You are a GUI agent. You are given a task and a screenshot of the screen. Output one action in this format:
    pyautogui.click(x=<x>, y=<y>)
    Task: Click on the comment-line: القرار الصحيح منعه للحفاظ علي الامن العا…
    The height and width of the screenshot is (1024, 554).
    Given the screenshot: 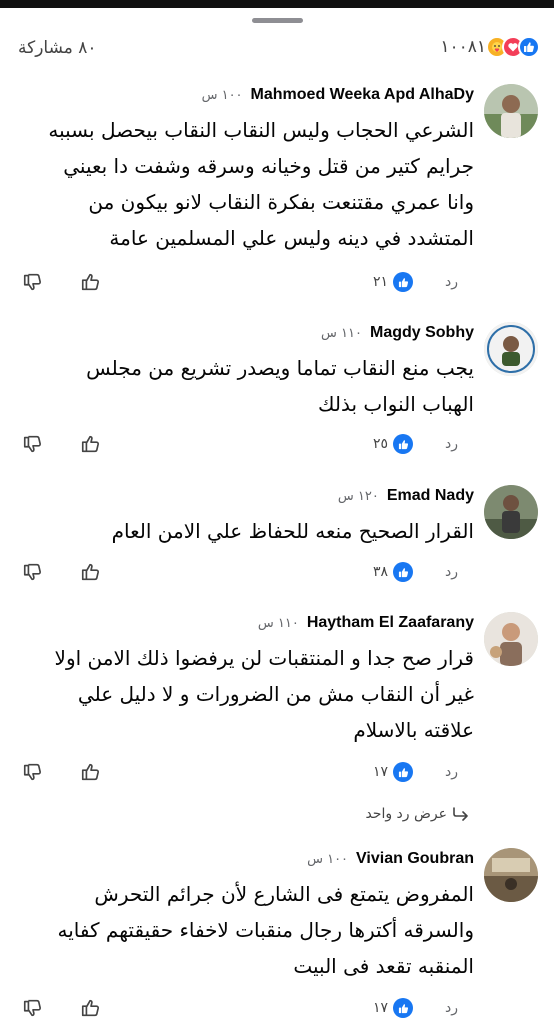 What is the action you would take?
    pyautogui.click(x=292, y=531)
    